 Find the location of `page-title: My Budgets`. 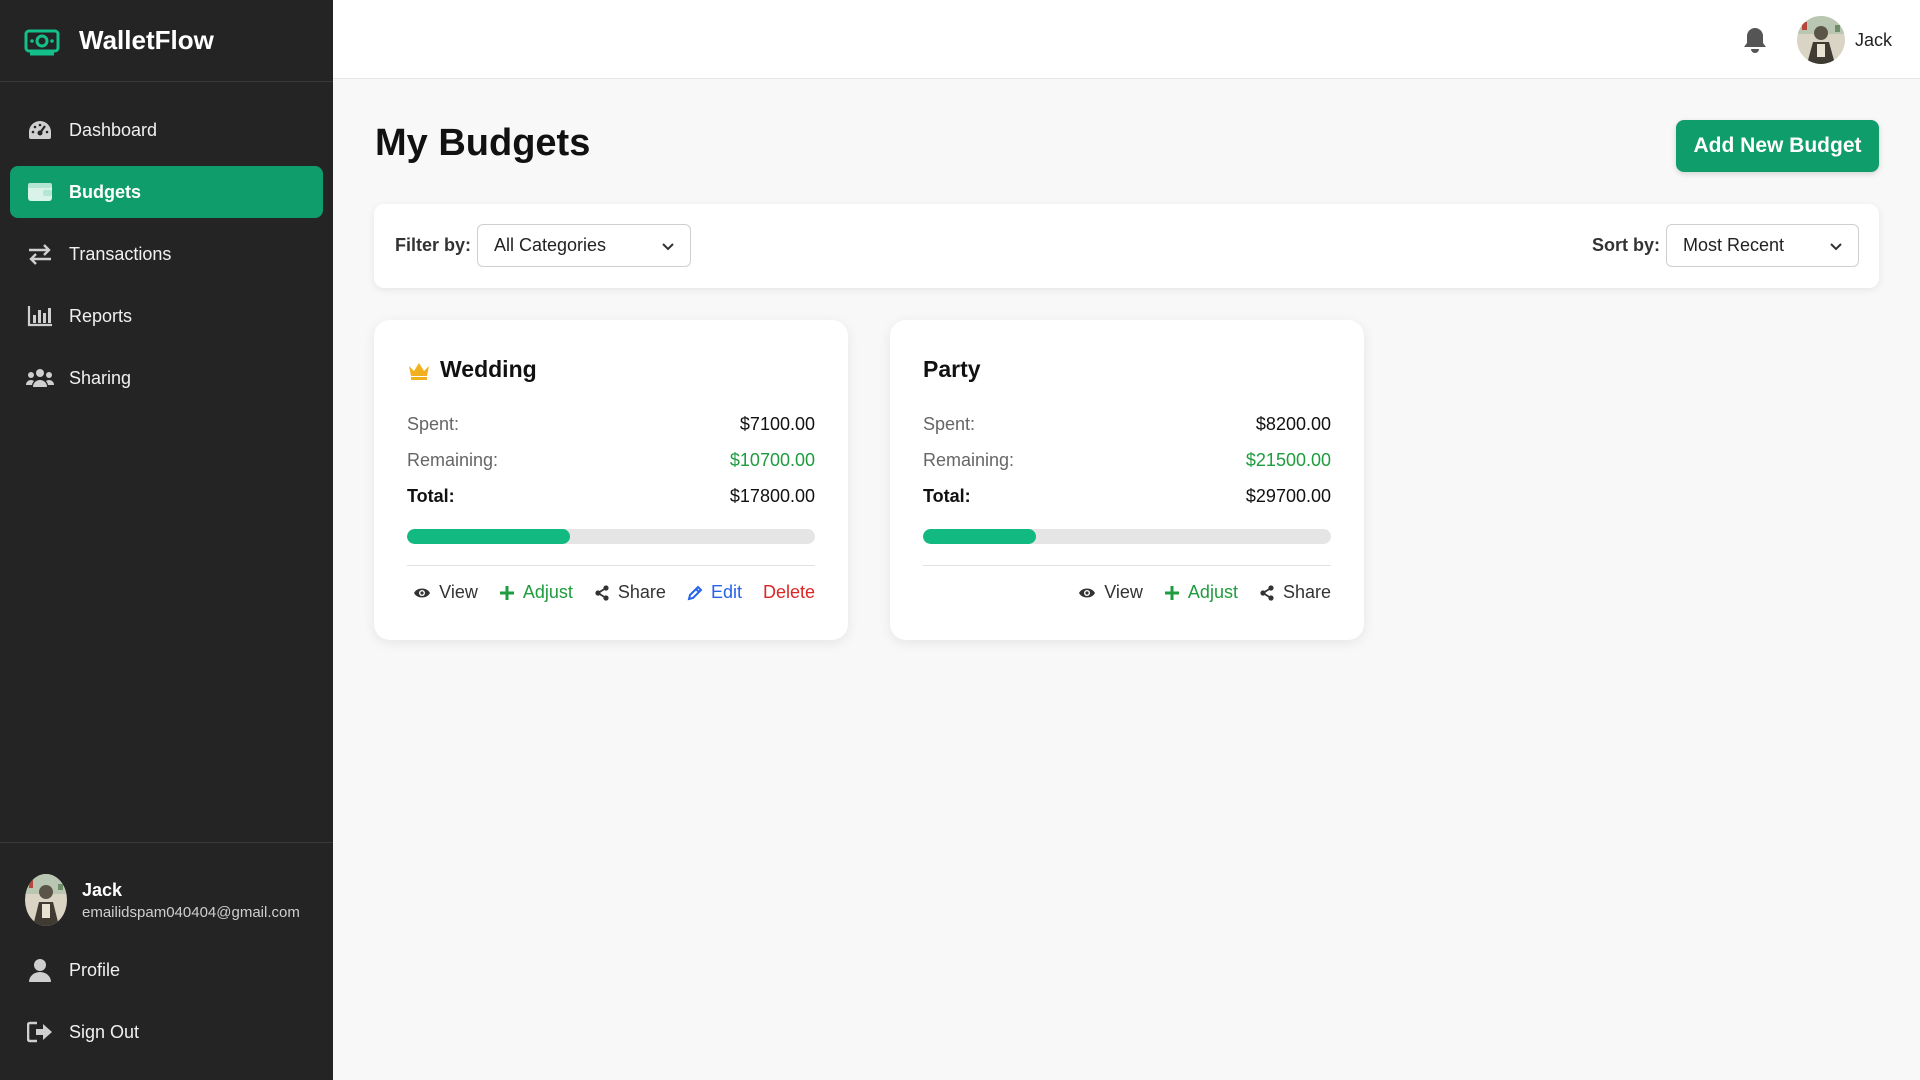

page-title: My Budgets is located at coordinates (483, 143).